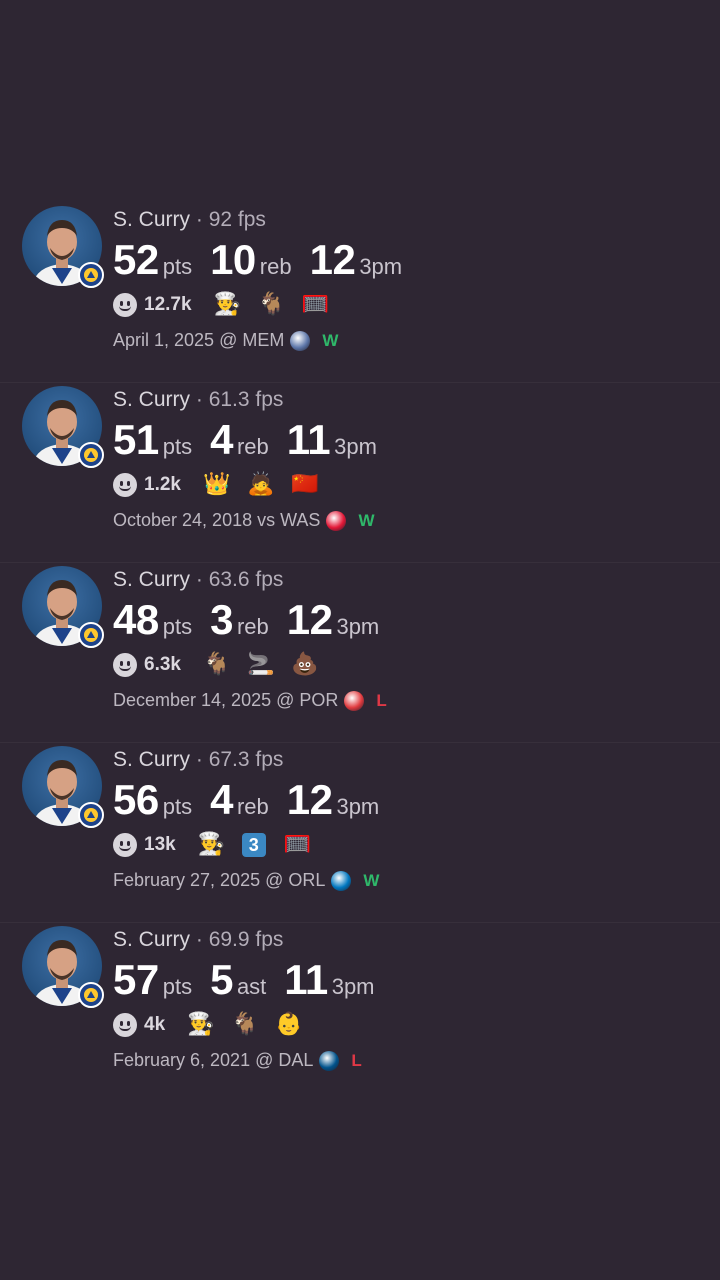 The image size is (720, 1280). I want to click on stat-line: 52 pts 10 reb 12 3pm, so click(266, 260).